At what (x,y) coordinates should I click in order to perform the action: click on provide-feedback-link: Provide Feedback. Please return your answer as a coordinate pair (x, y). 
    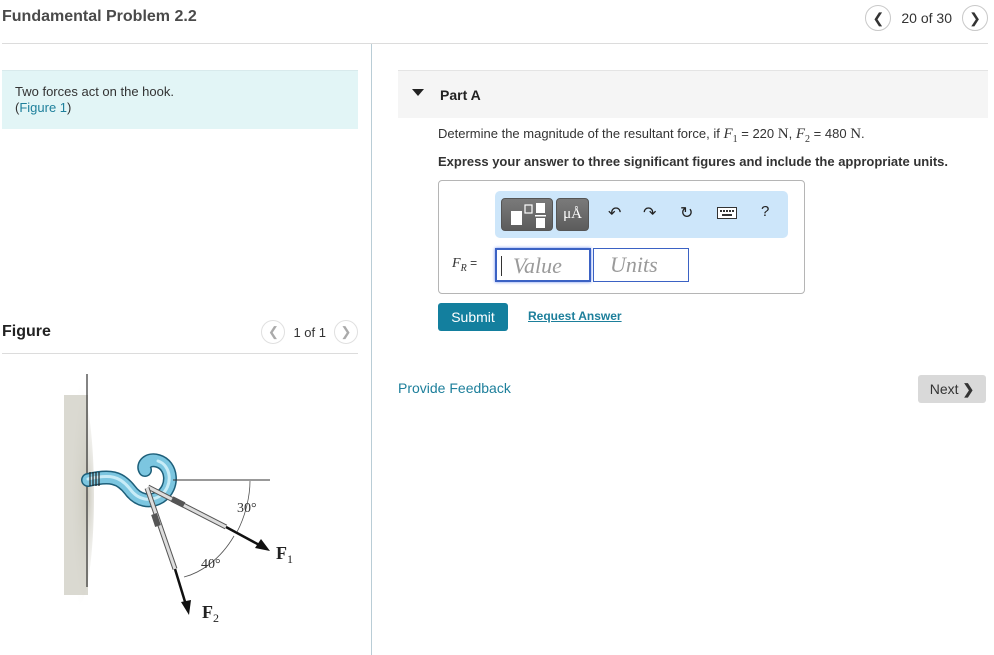
    Looking at the image, I should click on (454, 388).